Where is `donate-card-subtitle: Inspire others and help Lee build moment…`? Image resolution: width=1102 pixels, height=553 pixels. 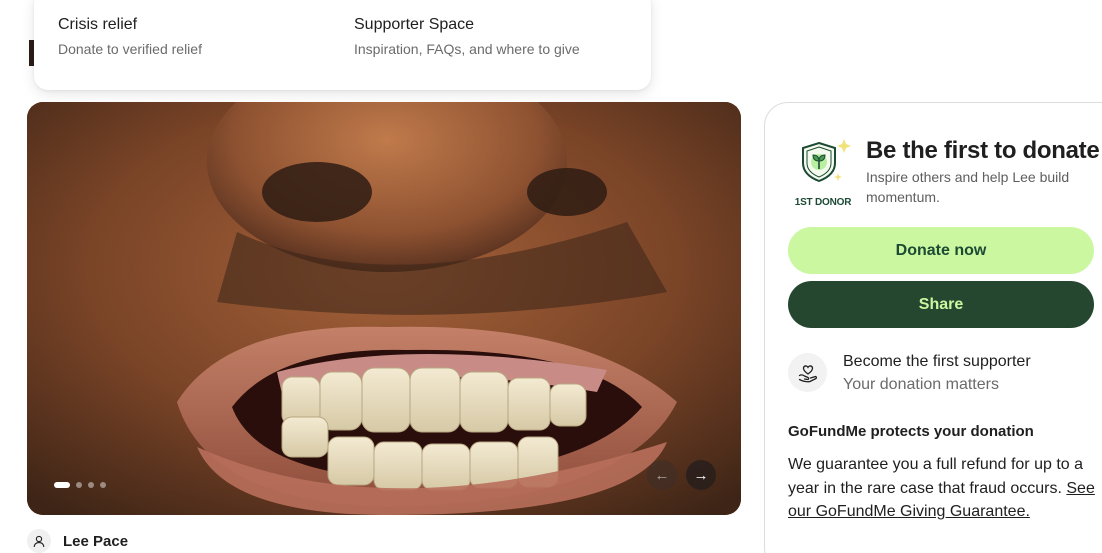 donate-card-subtitle: Inspire others and help Lee build moment… is located at coordinates (968, 187).